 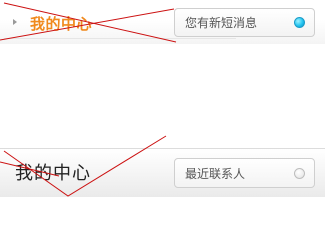 What do you see at coordinates (215, 174) in the screenshot?
I see `recent-contacts-label: 最近联系人` at bounding box center [215, 174].